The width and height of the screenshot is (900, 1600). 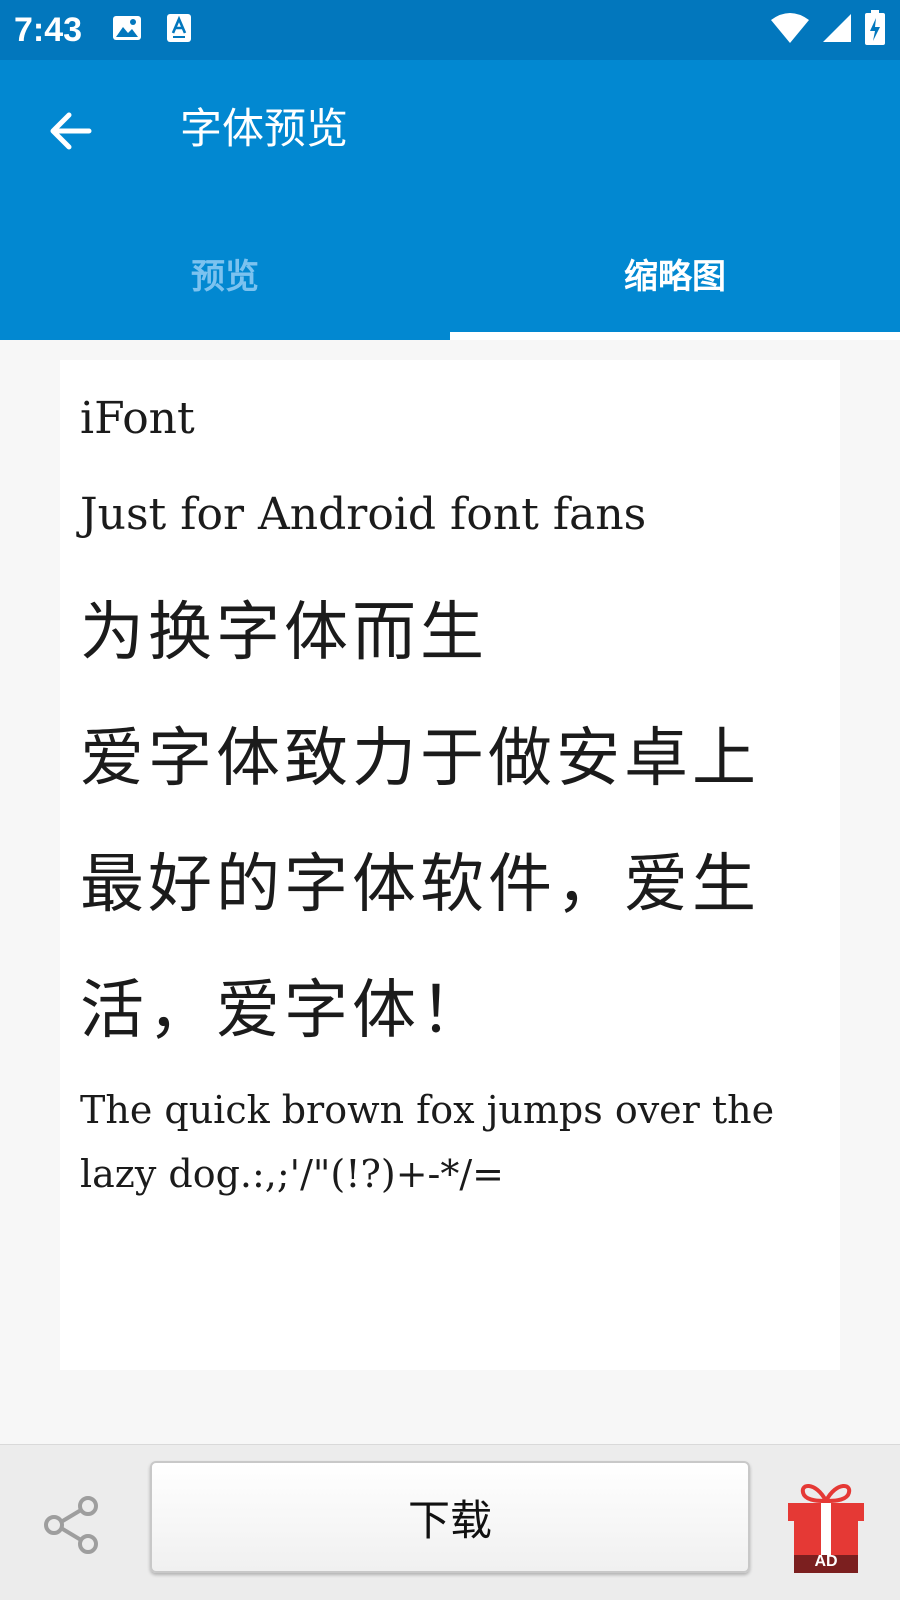 What do you see at coordinates (420, 885) in the screenshot?
I see `preview-line-chinese-3: 最好的字体软件，爱生` at bounding box center [420, 885].